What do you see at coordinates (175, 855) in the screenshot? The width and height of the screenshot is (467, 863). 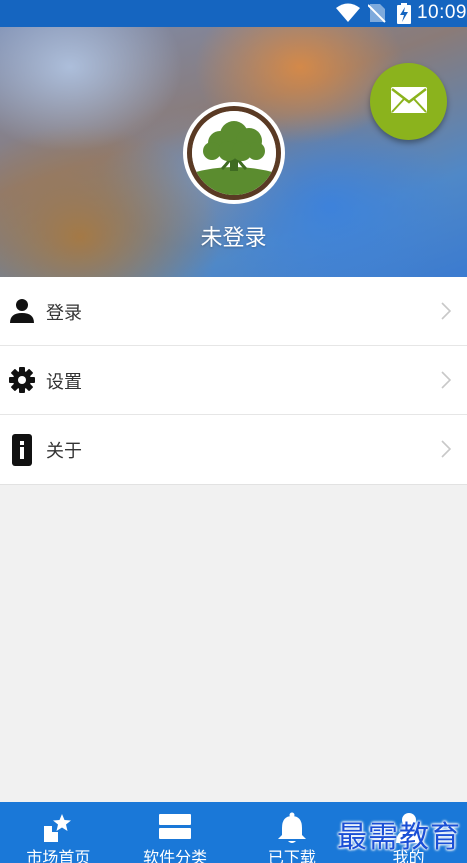 I see `nav-label: 软件分类` at bounding box center [175, 855].